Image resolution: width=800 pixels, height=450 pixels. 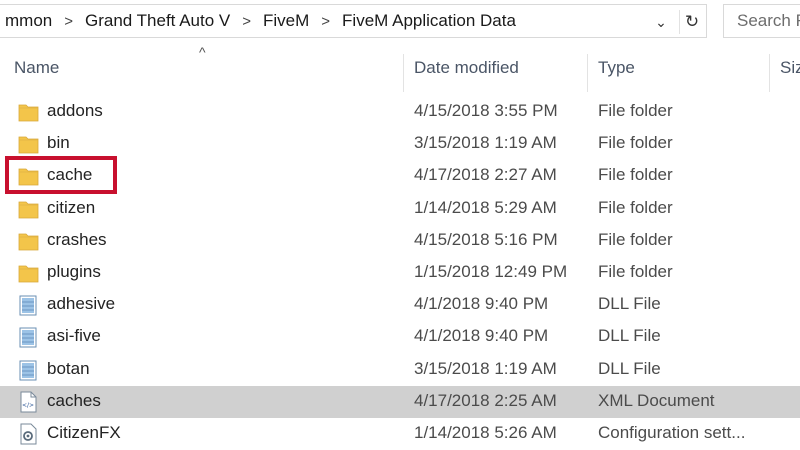 I want to click on file-row-selected: </> caches 4/17/2018 2:25 AM XML Document, so click(x=400, y=401).